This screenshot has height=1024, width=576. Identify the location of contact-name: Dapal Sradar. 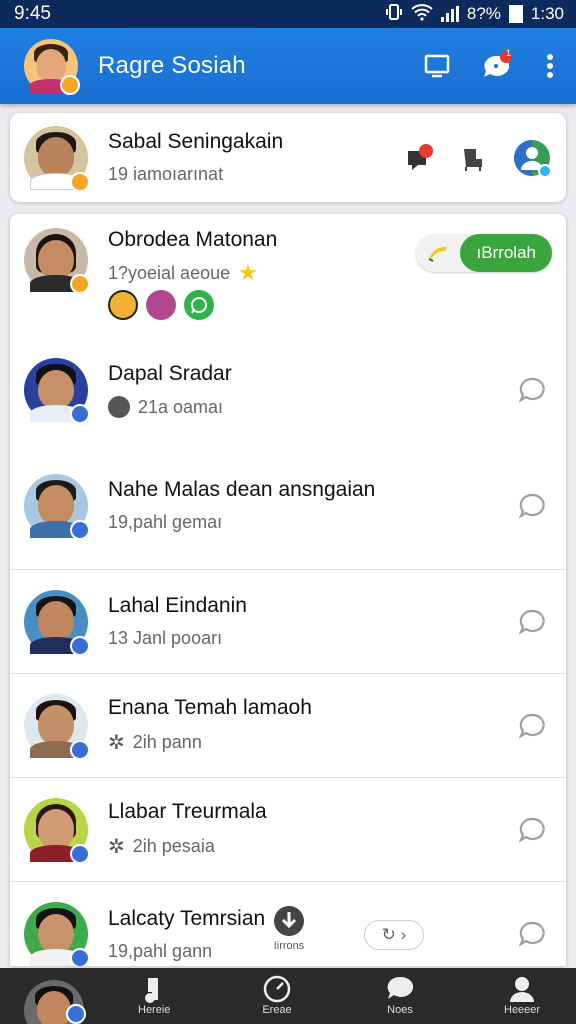
(170, 373).